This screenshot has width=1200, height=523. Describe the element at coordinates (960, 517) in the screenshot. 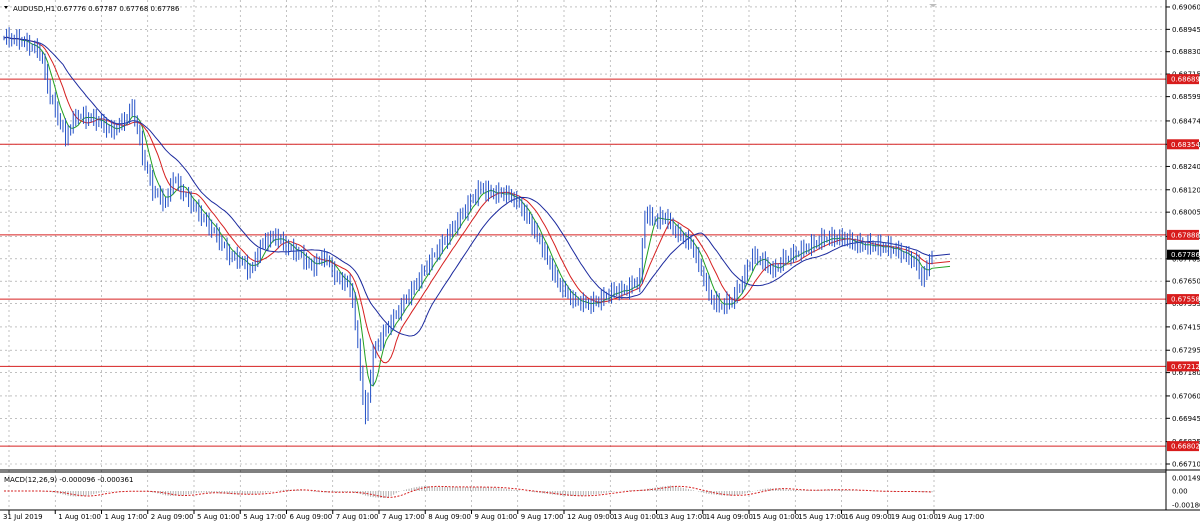

I see `time-tick-label: 19 Aug 17:00` at that location.